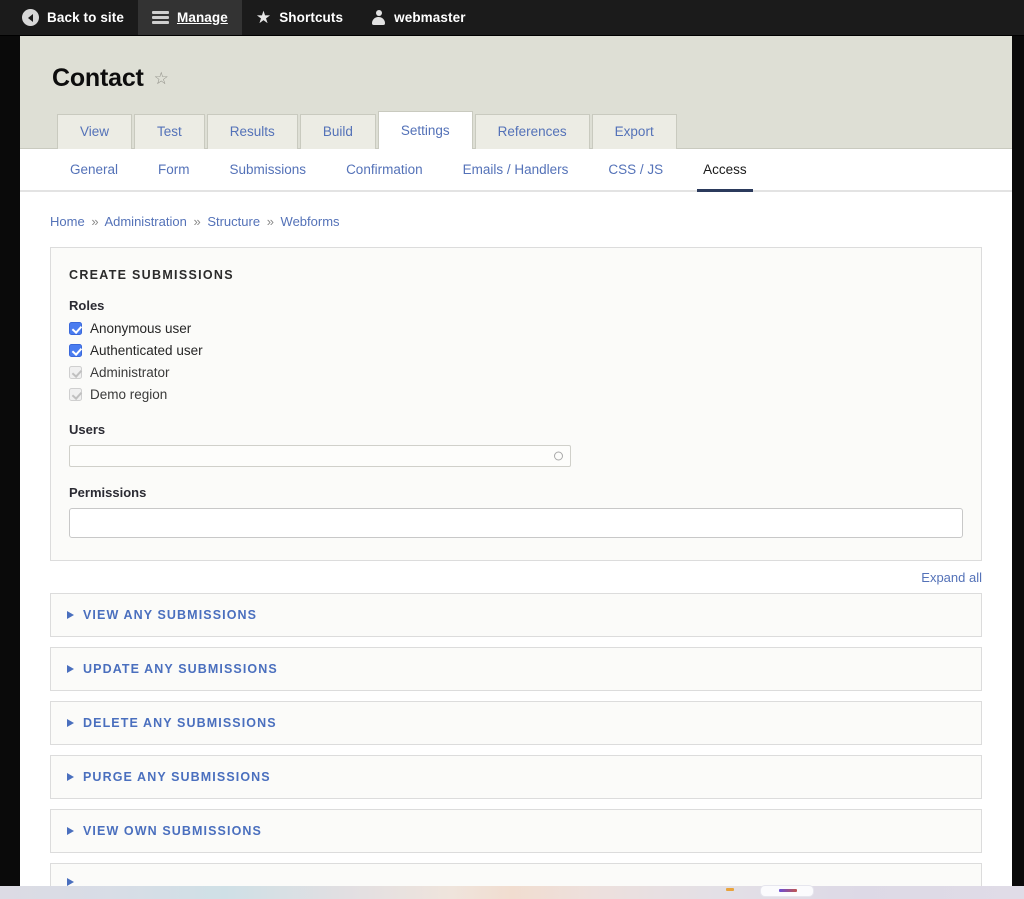 The image size is (1024, 899). I want to click on page-title-row: Contact ☆, so click(516, 87).